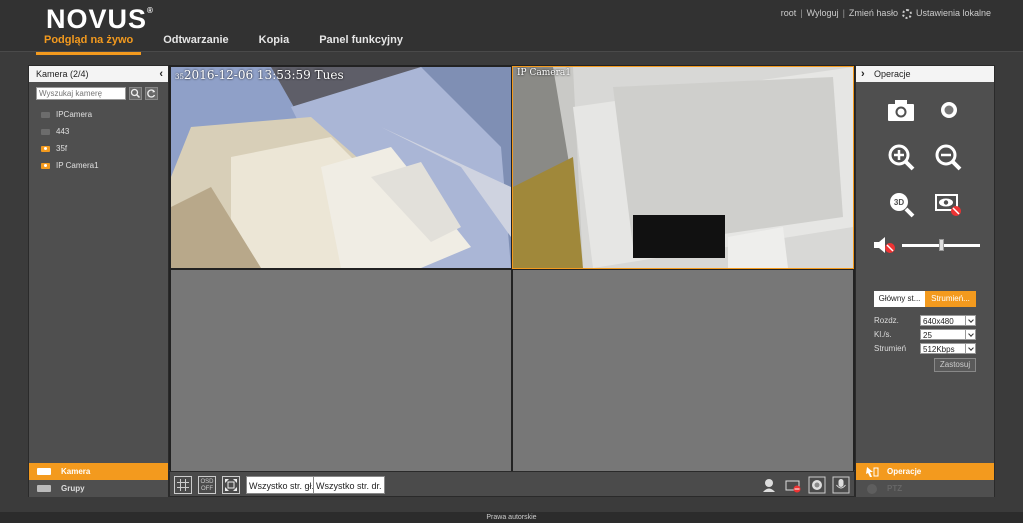 This screenshot has width=1023, height=523. Describe the element at coordinates (195, 44) in the screenshot. I see `tab-playback: Odtwarzanie` at that location.